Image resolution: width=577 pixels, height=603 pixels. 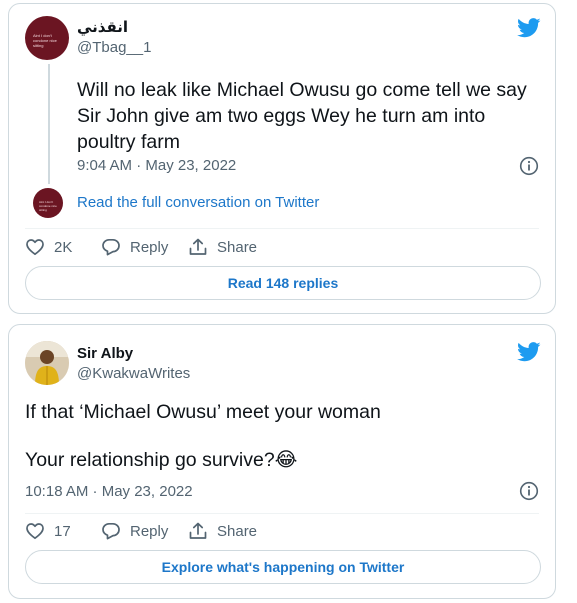 I want to click on display-name: انقذني, so click(x=102, y=27).